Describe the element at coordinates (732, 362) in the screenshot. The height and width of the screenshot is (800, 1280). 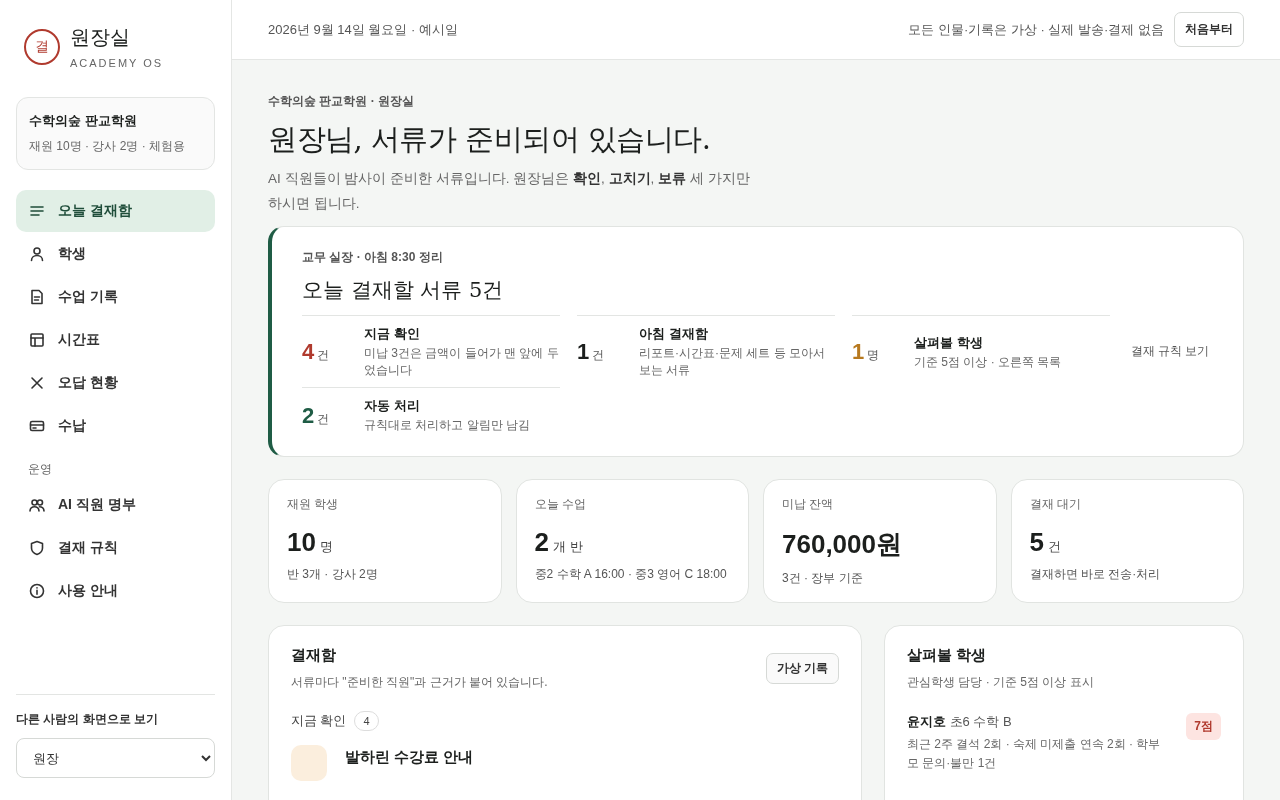
I see `summary-item-text: 리포트·시간표·문제 세트 등 모아서 보는 서류` at that location.